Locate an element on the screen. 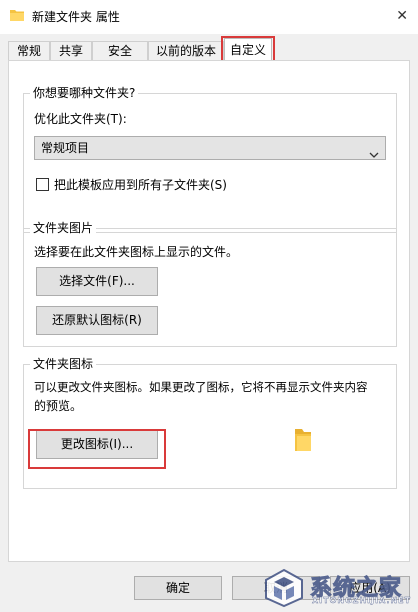 Image resolution: width=418 pixels, height=612 pixels. tab-label: 常规 is located at coordinates (28, 51).